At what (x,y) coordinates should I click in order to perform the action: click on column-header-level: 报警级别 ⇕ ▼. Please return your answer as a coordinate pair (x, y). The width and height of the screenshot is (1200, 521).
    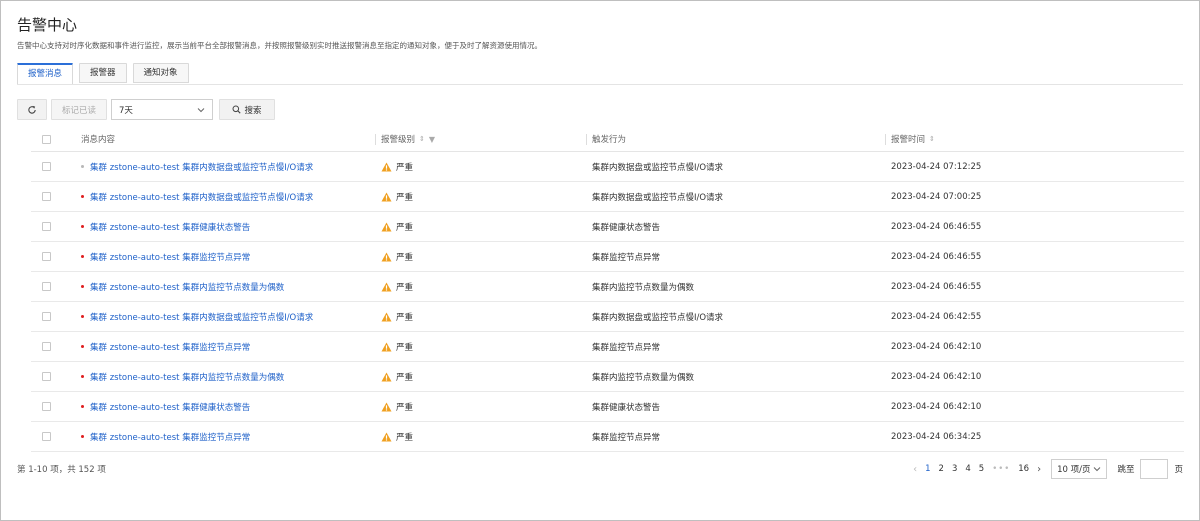
    Looking at the image, I should click on (408, 139).